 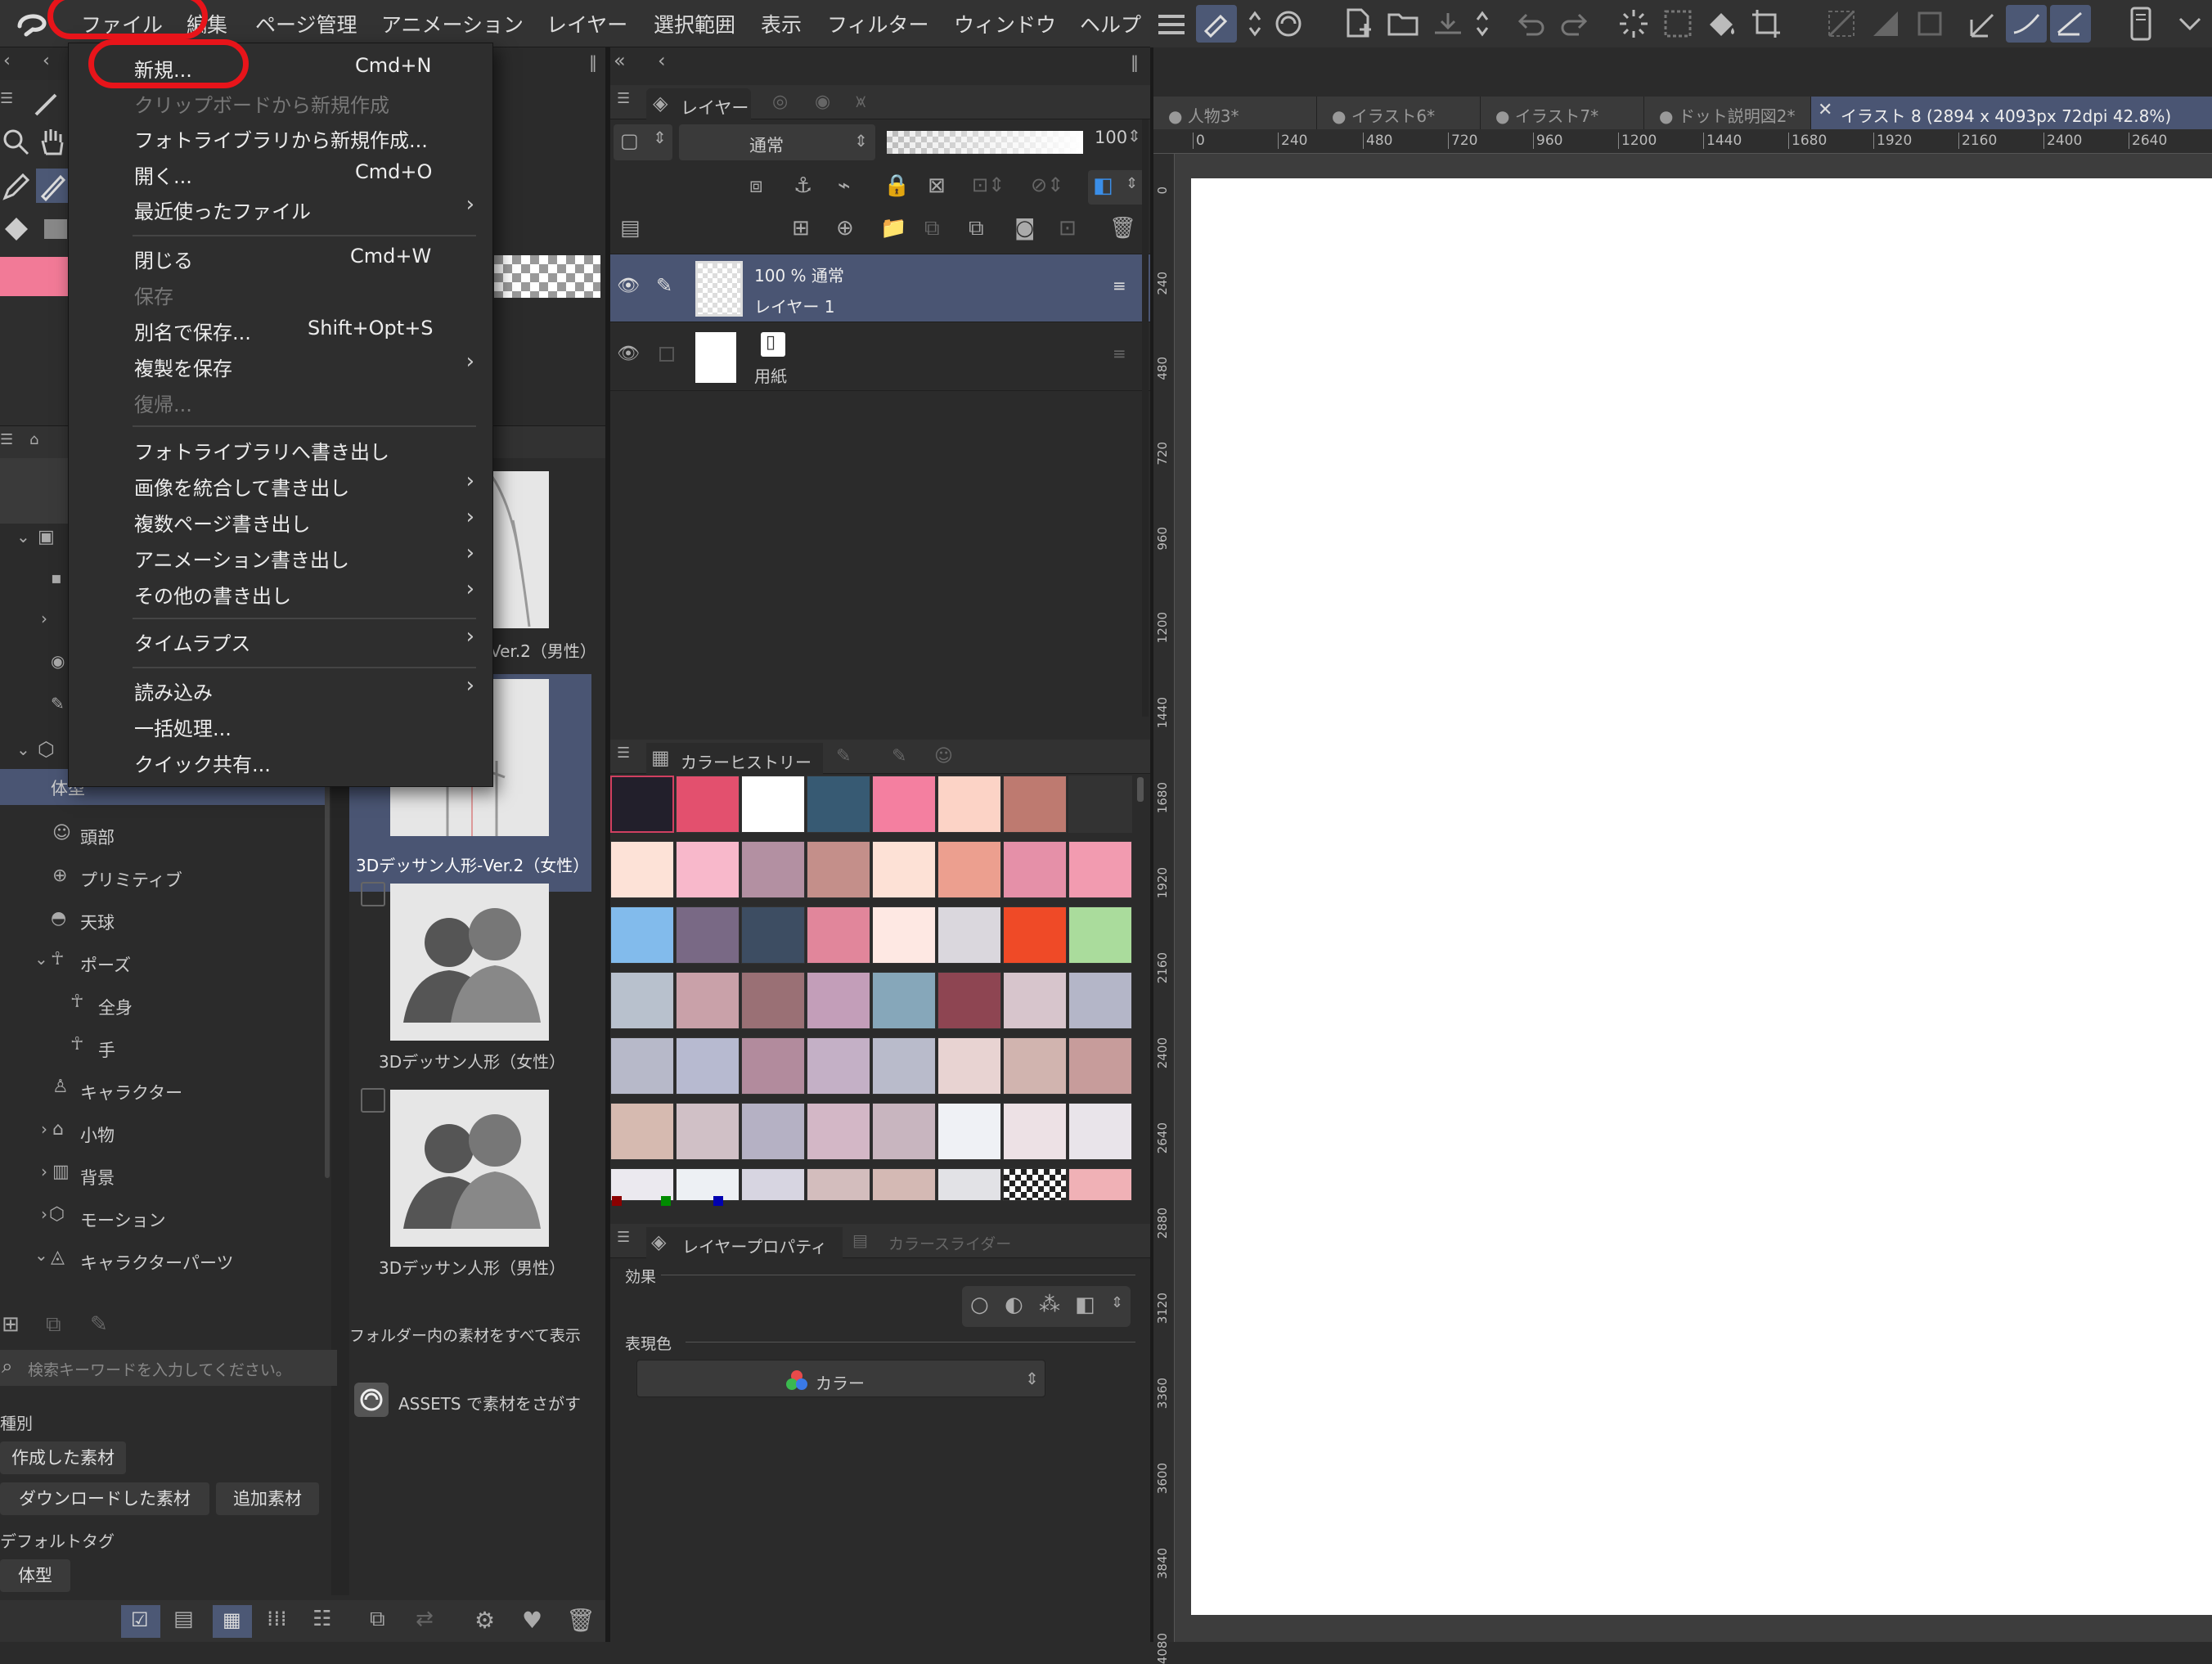 What do you see at coordinates (261, 103) in the screenshot?
I see `menu-item-new-from-clipboard: クリップボードから新規作成` at bounding box center [261, 103].